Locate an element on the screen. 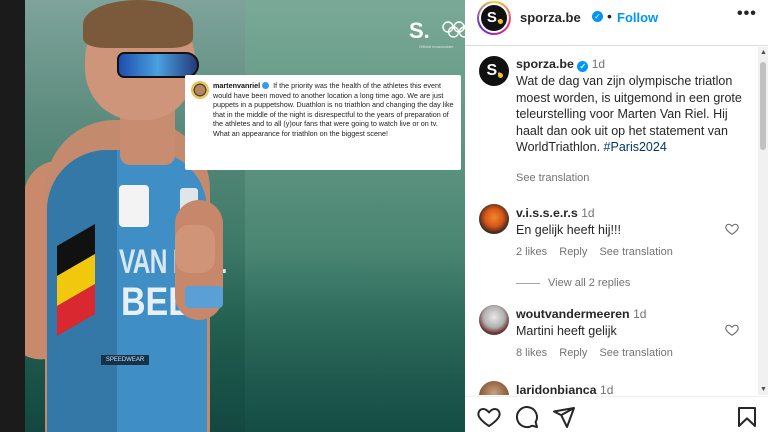  follow-button: Follow is located at coordinates (637, 17).